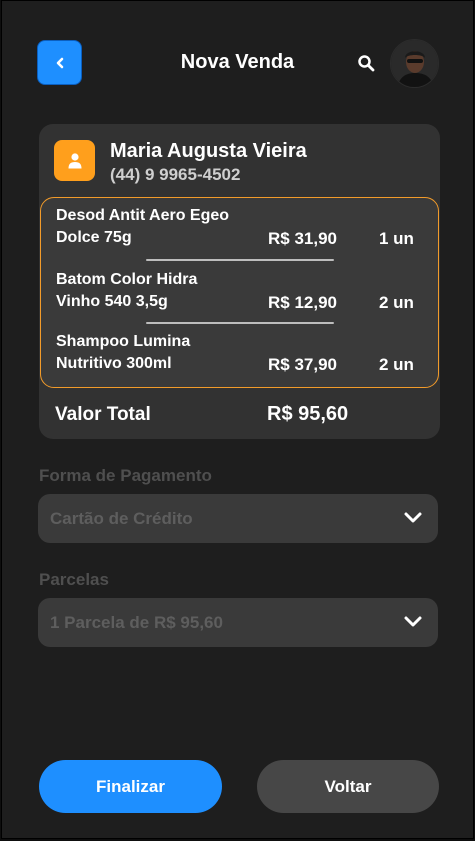  Describe the element at coordinates (302, 302) in the screenshot. I see `item-price: R$ 12,90` at that location.